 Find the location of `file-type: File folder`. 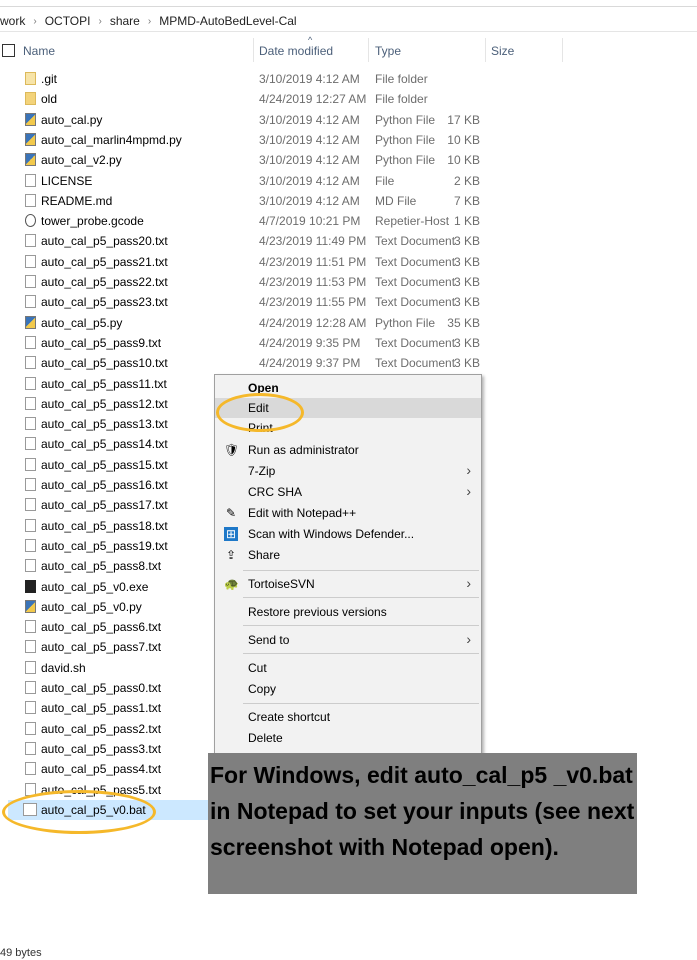

file-type: File folder is located at coordinates (401, 99).